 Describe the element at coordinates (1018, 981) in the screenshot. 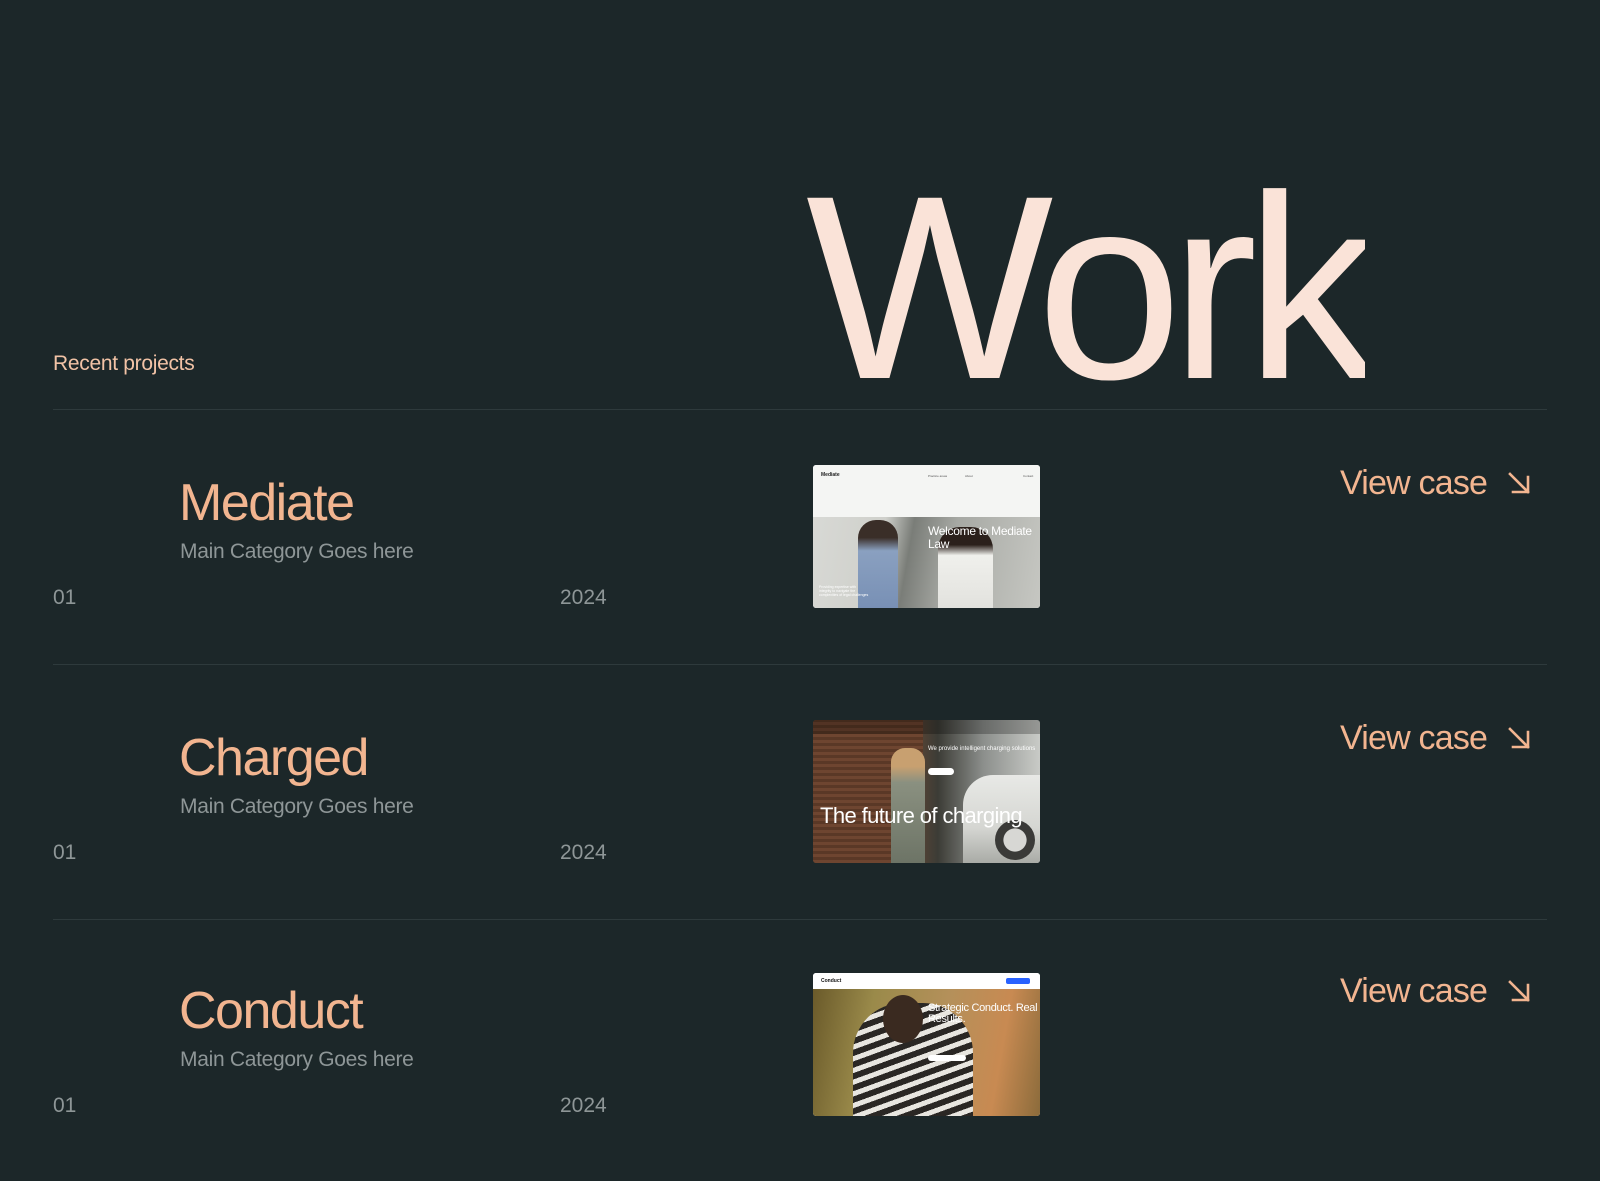

I see `thumbnail-cta-button` at that location.